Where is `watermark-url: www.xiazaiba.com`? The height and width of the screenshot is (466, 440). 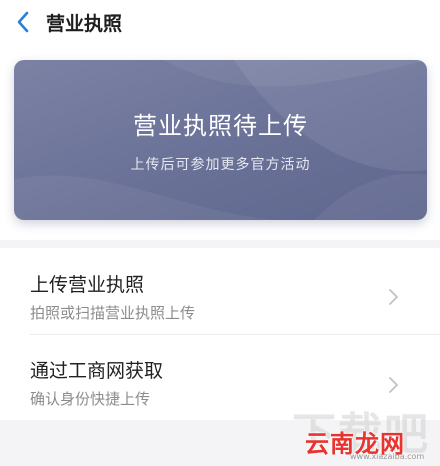 watermark-url: www.xiazaiba.com is located at coordinates (387, 456).